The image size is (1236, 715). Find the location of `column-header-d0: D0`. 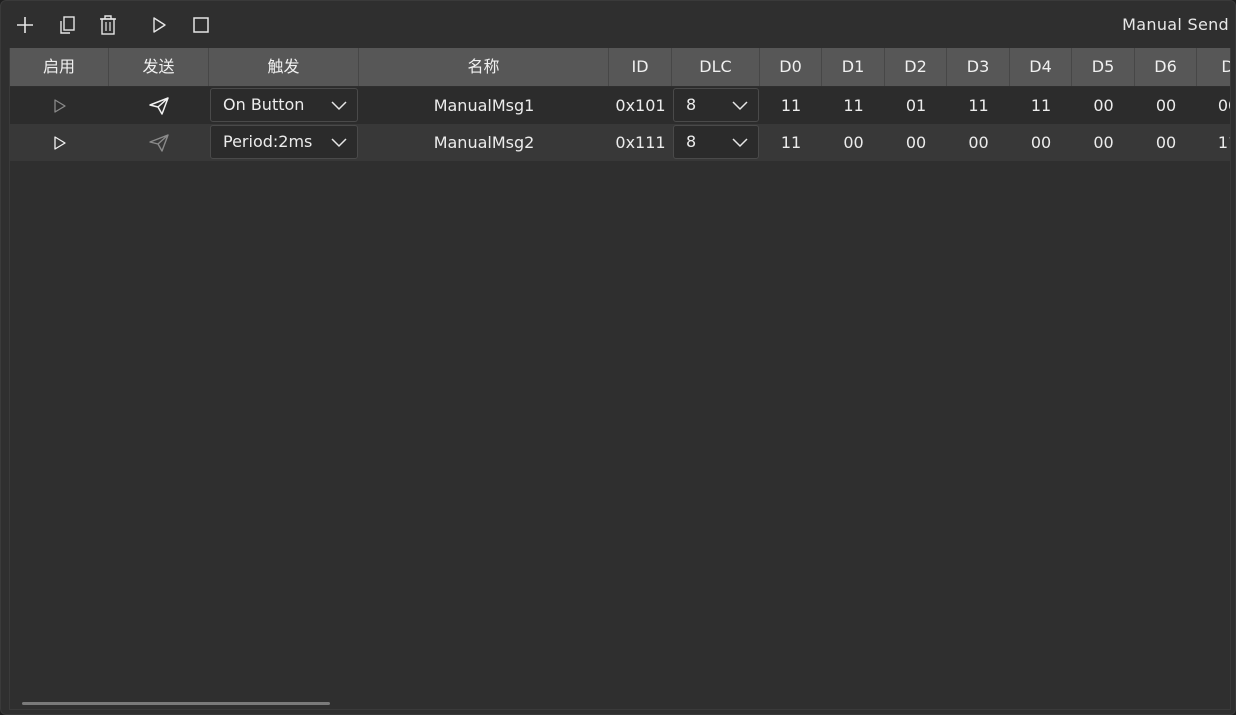

column-header-d0: D0 is located at coordinates (791, 67).